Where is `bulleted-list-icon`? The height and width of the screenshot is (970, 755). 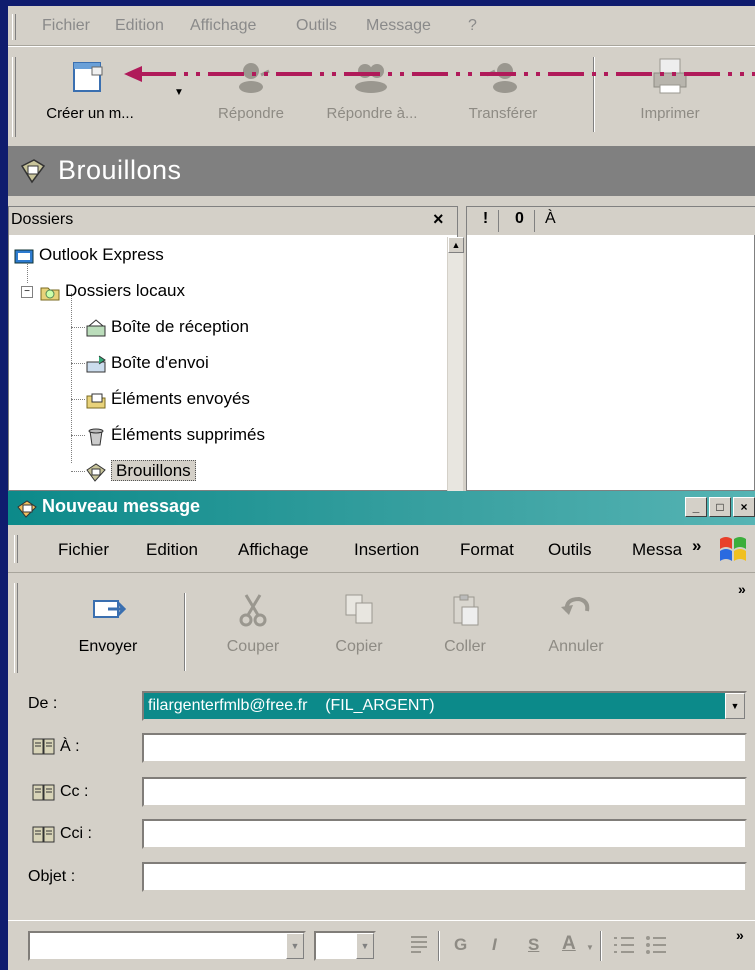 bulleted-list-icon is located at coordinates (656, 946).